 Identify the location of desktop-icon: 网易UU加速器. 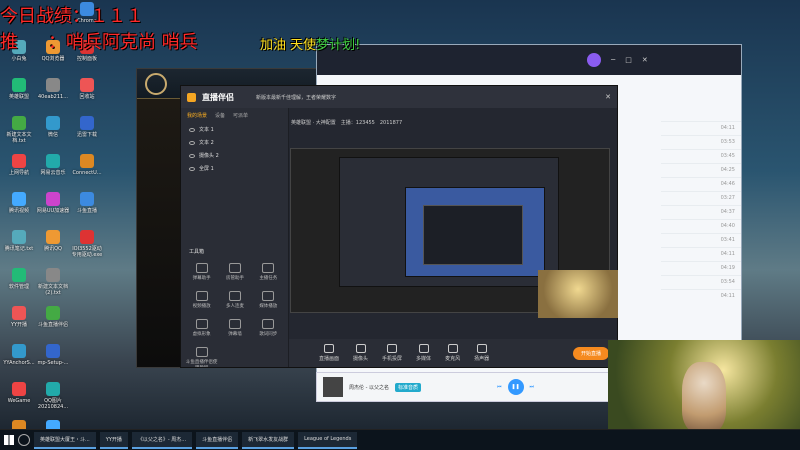
(53, 203).